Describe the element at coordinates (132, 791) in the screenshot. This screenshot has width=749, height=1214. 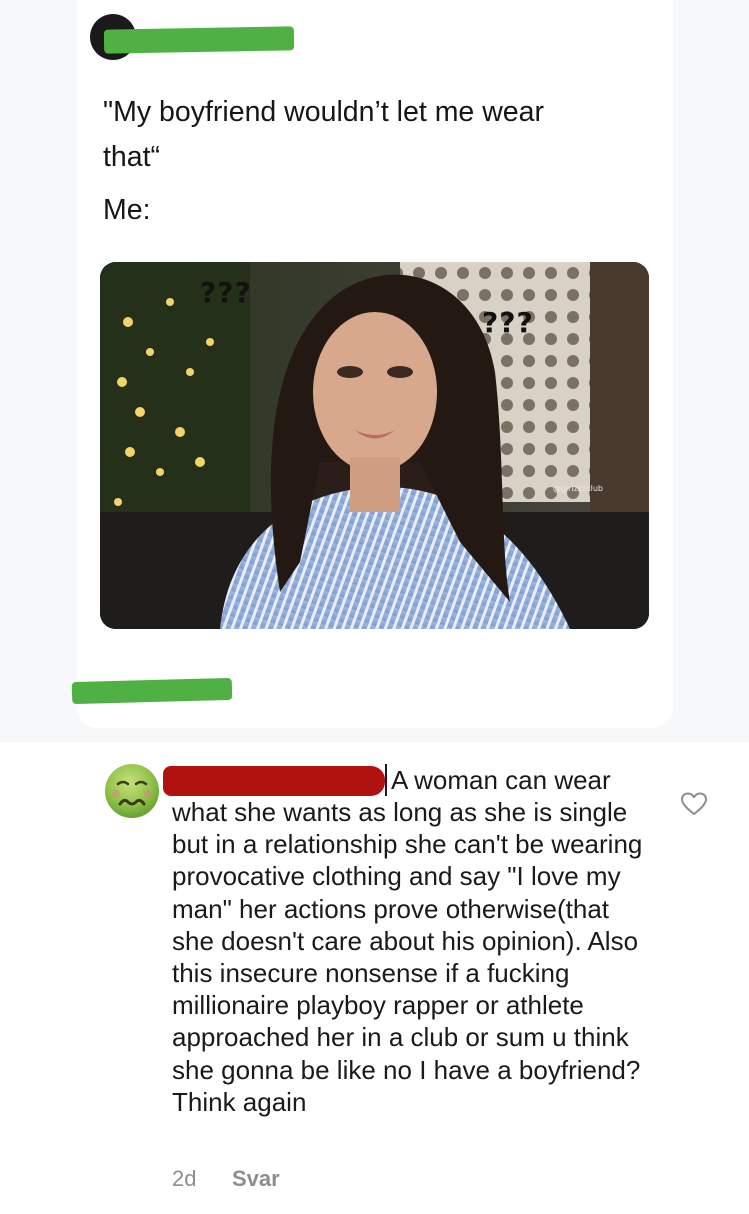
I see `nauseated-face-icon` at that location.